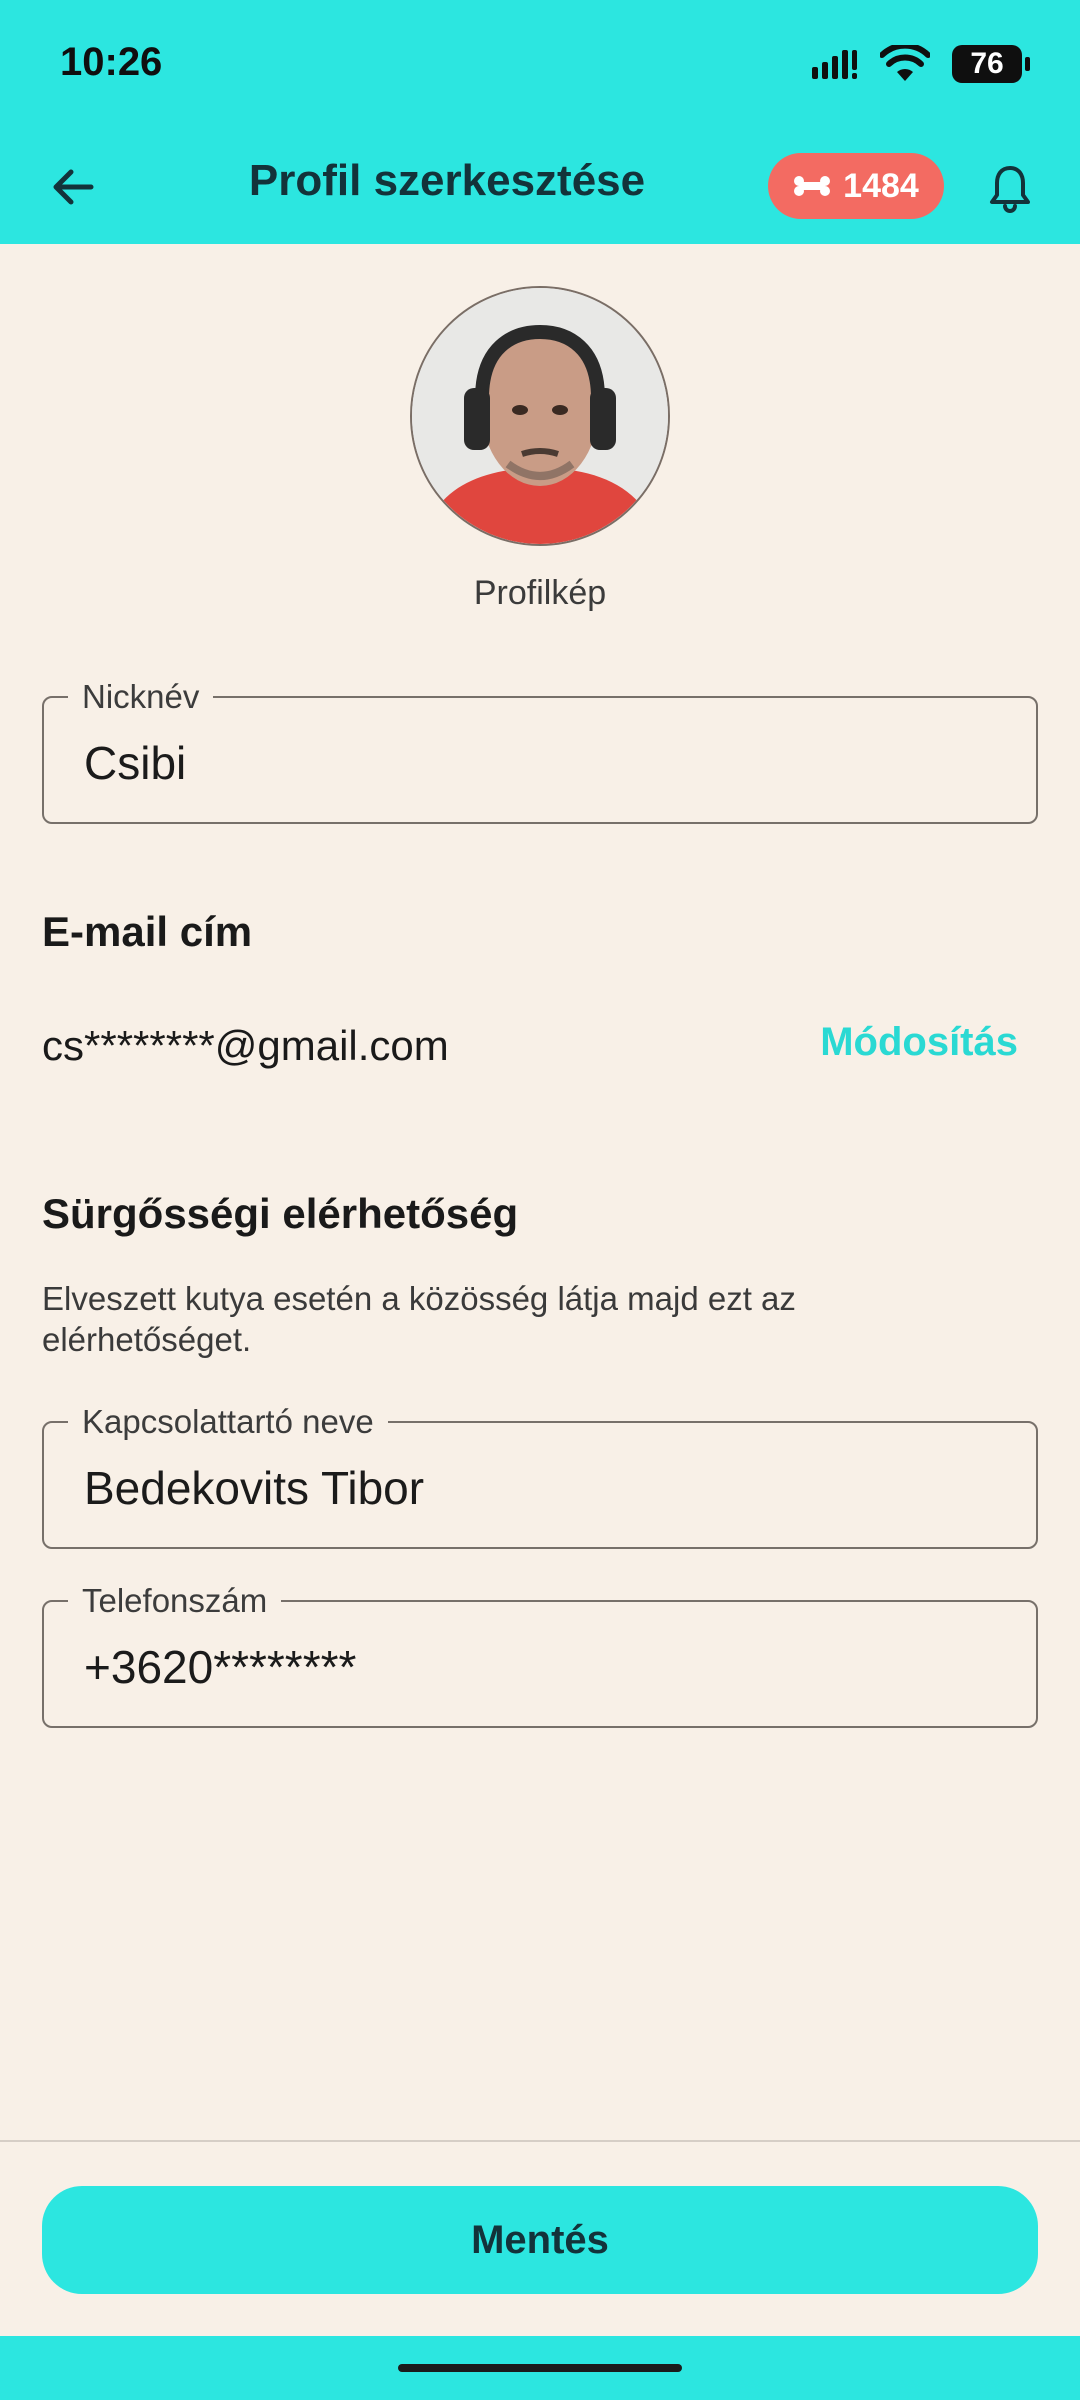 This screenshot has height=2400, width=1080. Describe the element at coordinates (540, 1476) in the screenshot. I see `contact-name-field: Kapcsolattartó neve Bedekovits Tibor` at that location.